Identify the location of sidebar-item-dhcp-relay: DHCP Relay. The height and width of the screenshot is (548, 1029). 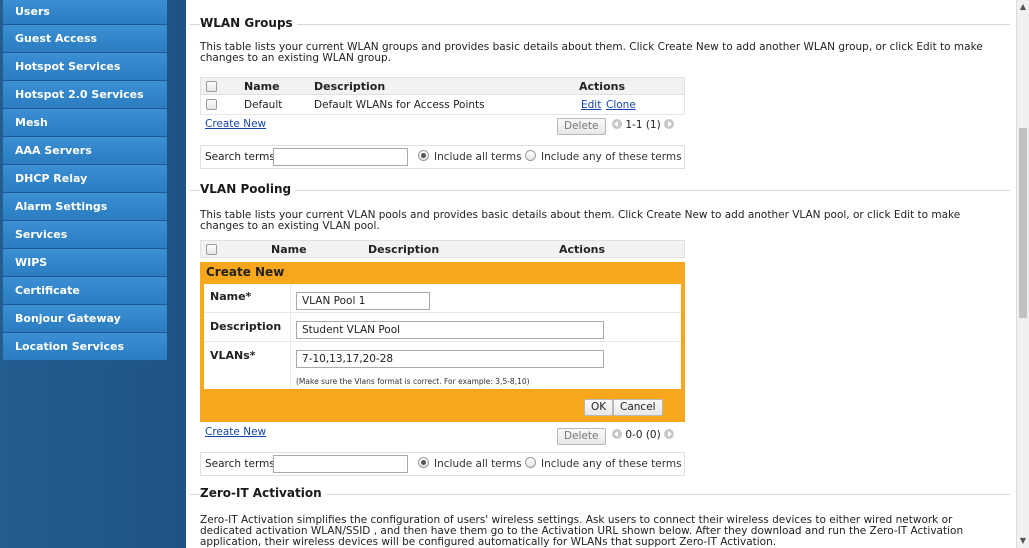
(85, 179).